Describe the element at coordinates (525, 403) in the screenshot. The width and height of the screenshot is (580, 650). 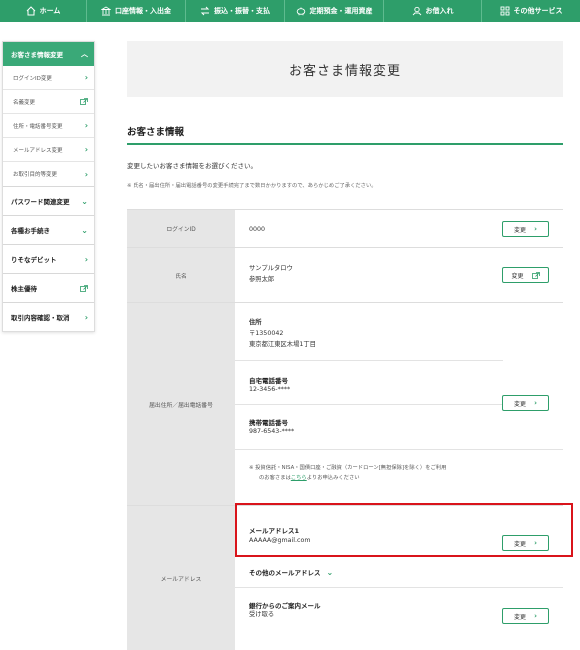
I see `change-address-button: 変更 ›` at that location.